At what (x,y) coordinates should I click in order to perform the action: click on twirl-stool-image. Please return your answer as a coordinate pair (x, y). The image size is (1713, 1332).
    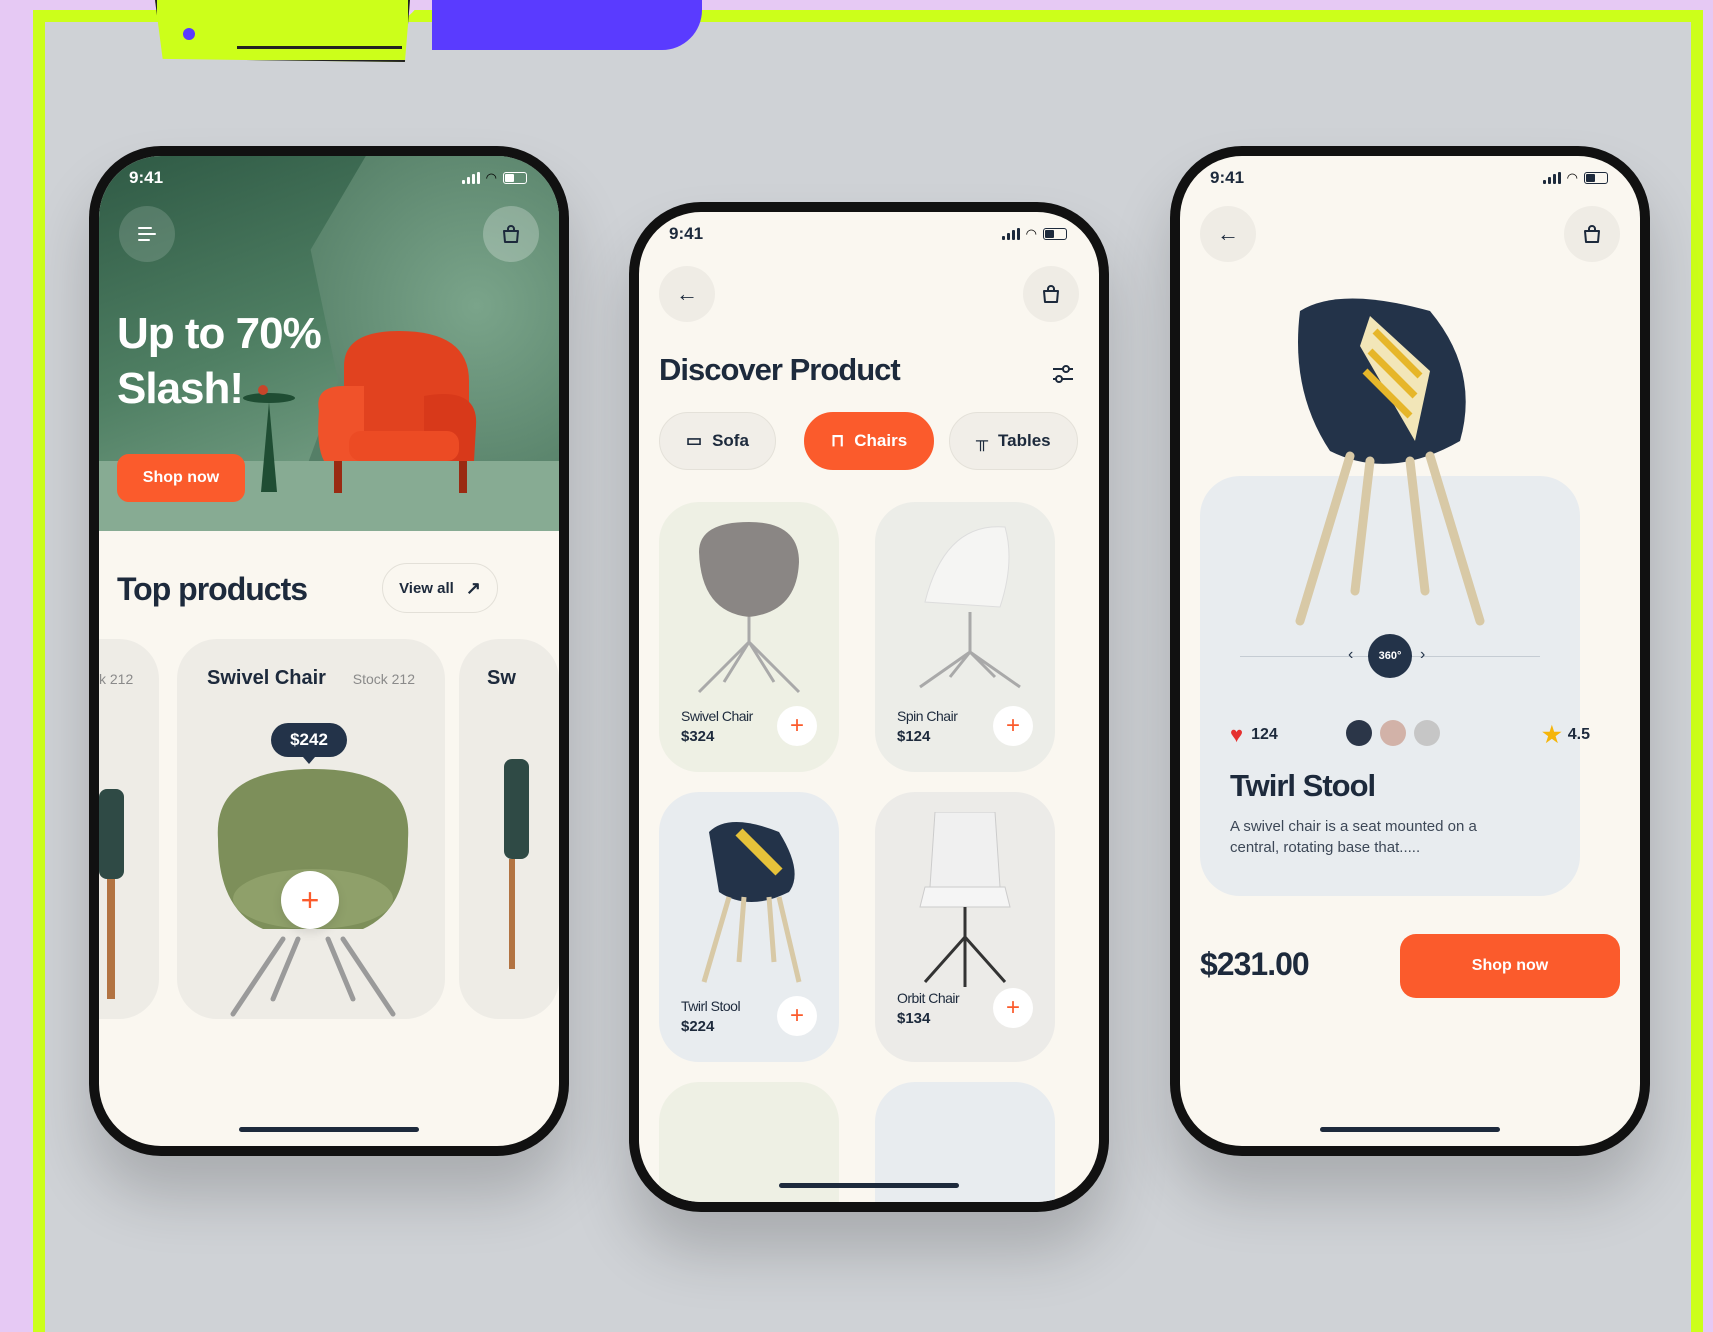
    Looking at the image, I should click on (1390, 462).